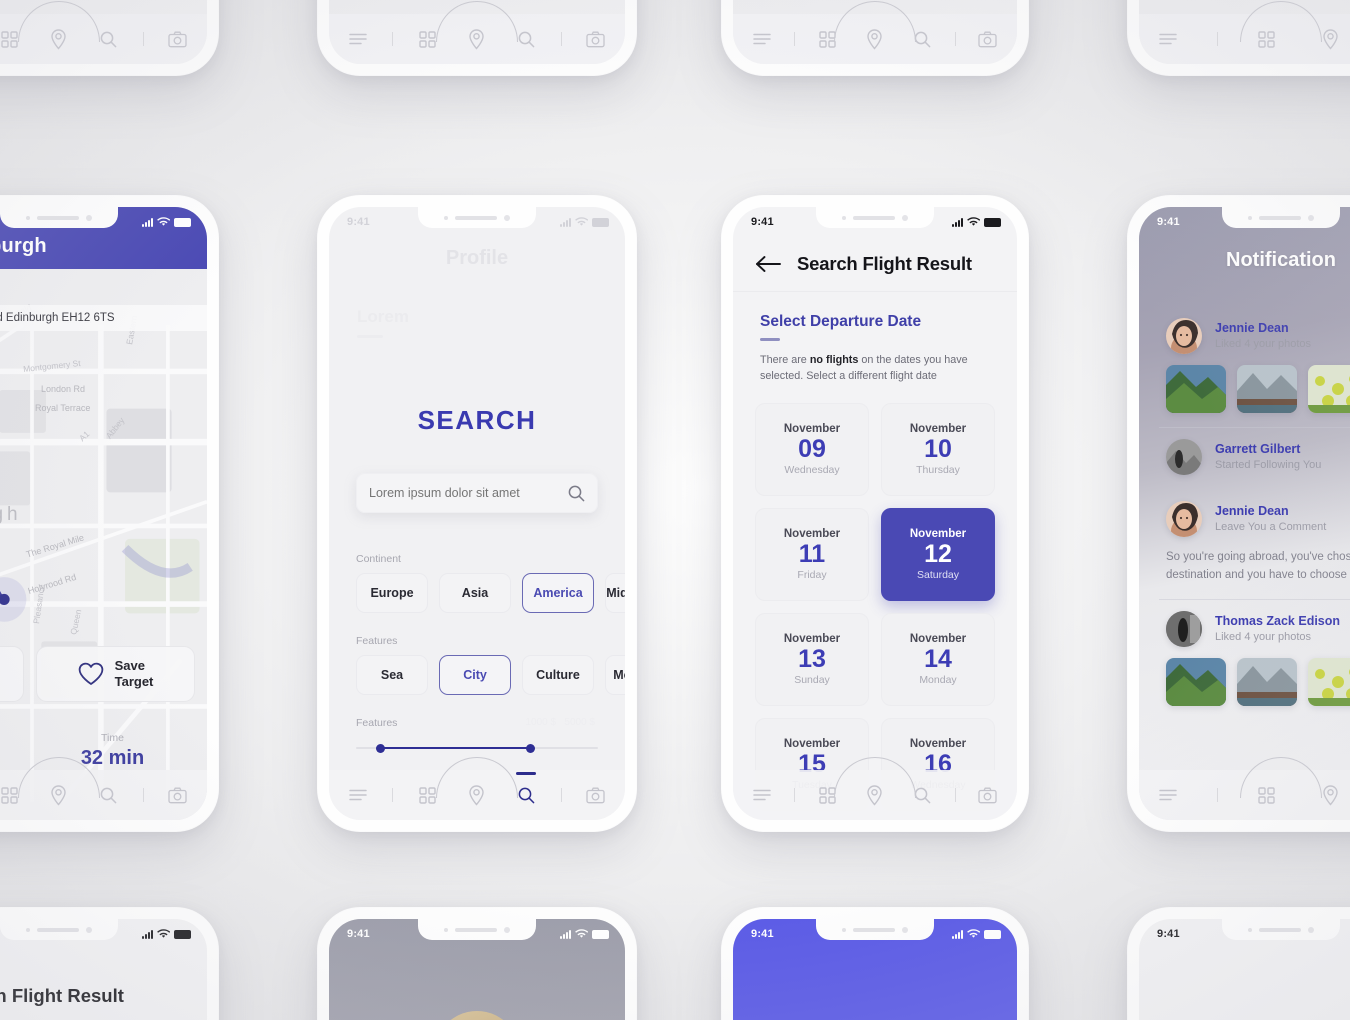  What do you see at coordinates (812, 659) in the screenshot?
I see `date-card: November 13 Sunday` at bounding box center [812, 659].